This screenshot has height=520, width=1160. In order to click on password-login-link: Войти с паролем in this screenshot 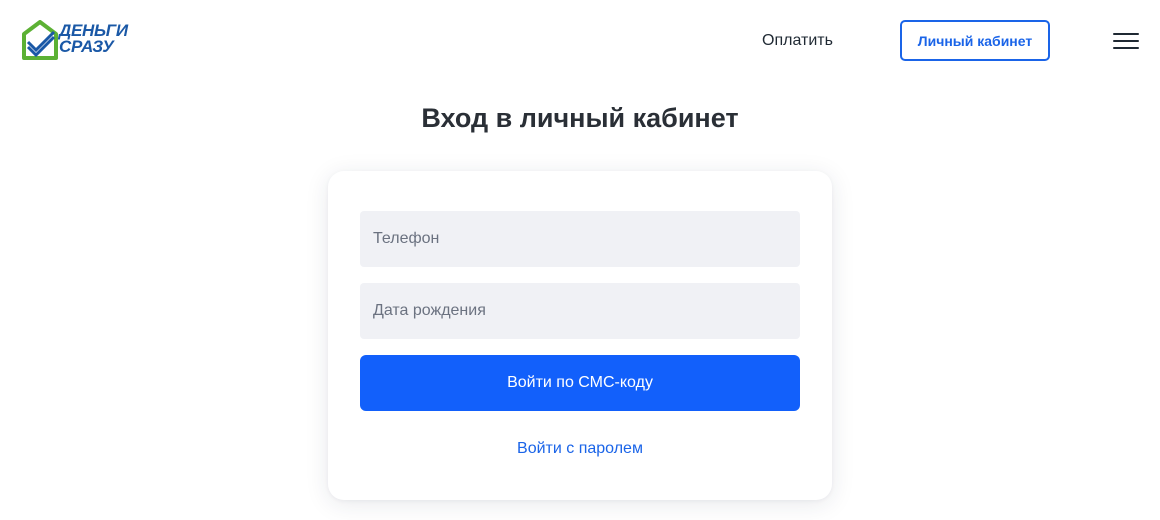, I will do `click(580, 449)`.